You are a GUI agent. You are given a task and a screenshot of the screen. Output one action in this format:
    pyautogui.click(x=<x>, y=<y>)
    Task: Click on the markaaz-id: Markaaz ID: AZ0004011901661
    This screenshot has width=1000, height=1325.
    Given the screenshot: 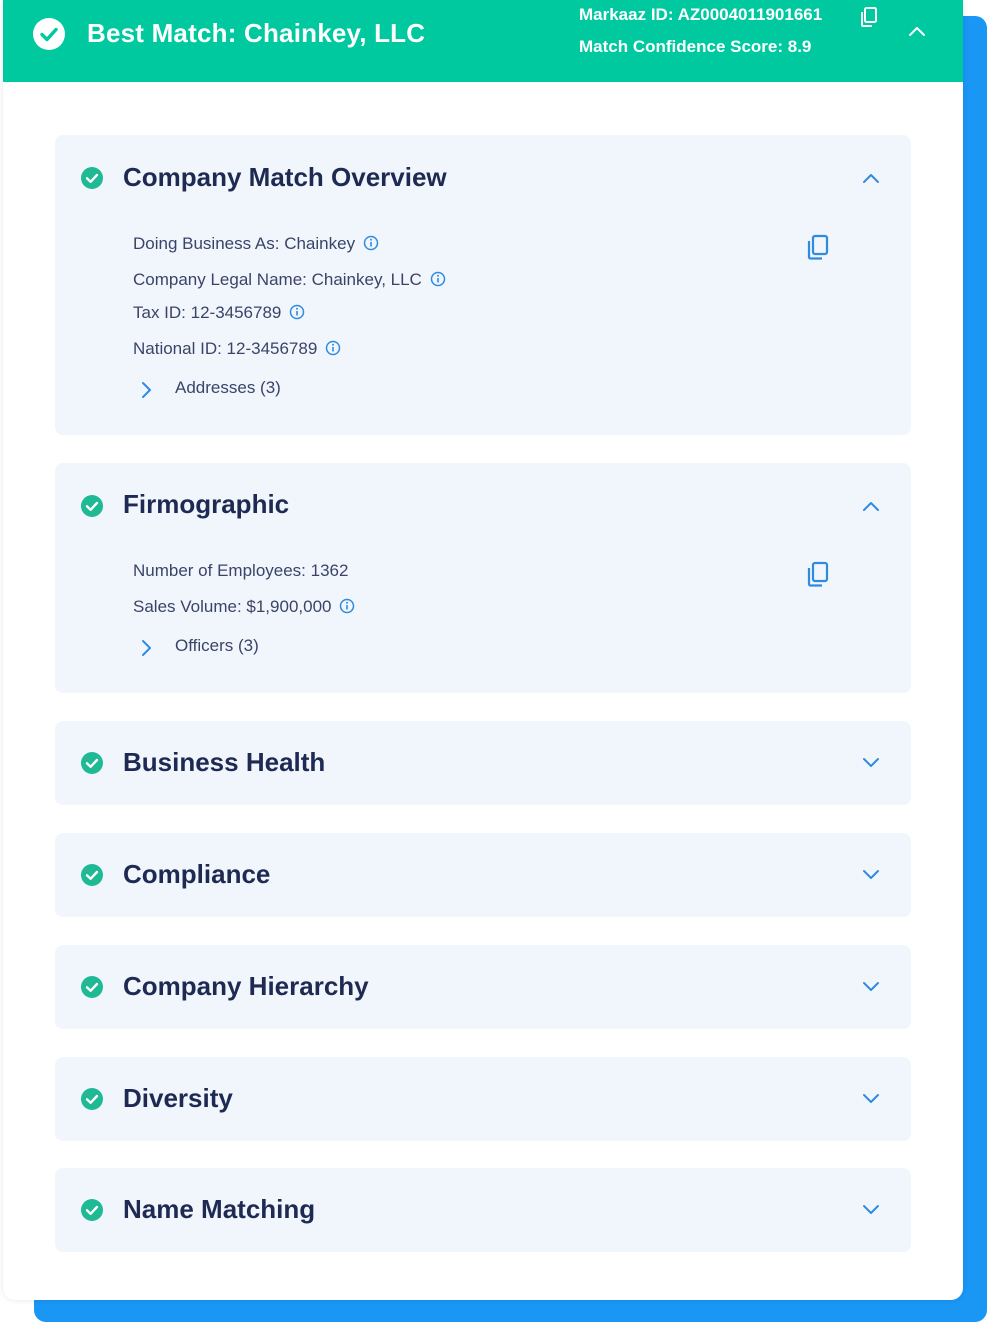 What is the action you would take?
    pyautogui.click(x=701, y=14)
    